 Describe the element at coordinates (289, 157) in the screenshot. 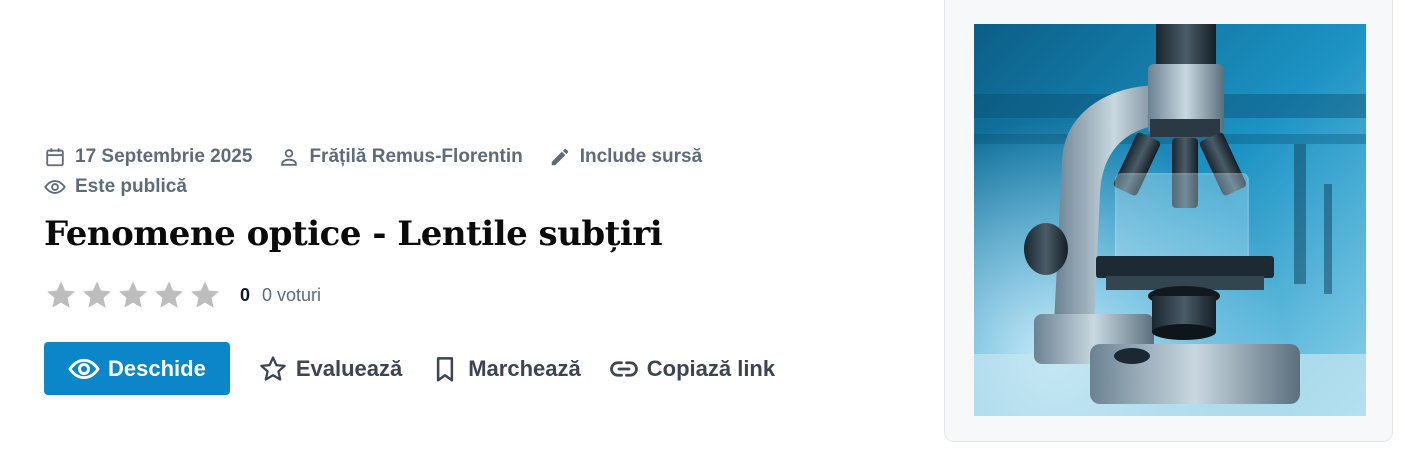

I see `user-icon` at that location.